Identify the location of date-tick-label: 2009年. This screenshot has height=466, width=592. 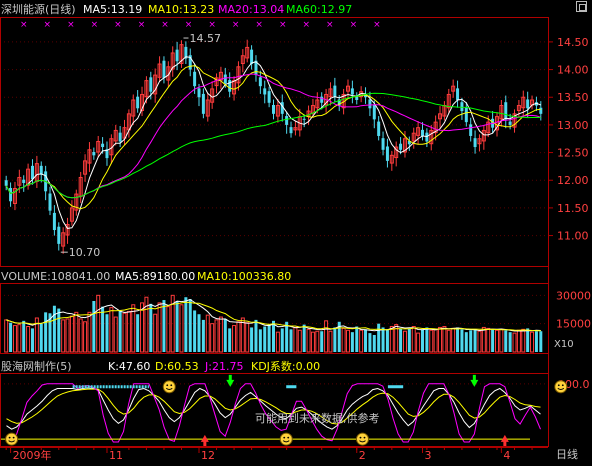
(32, 455).